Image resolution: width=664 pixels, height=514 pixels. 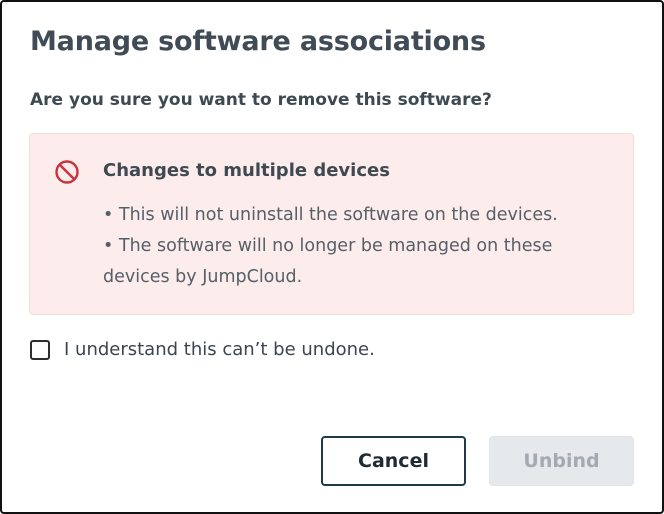 I want to click on understand-checkbox, so click(x=40, y=349).